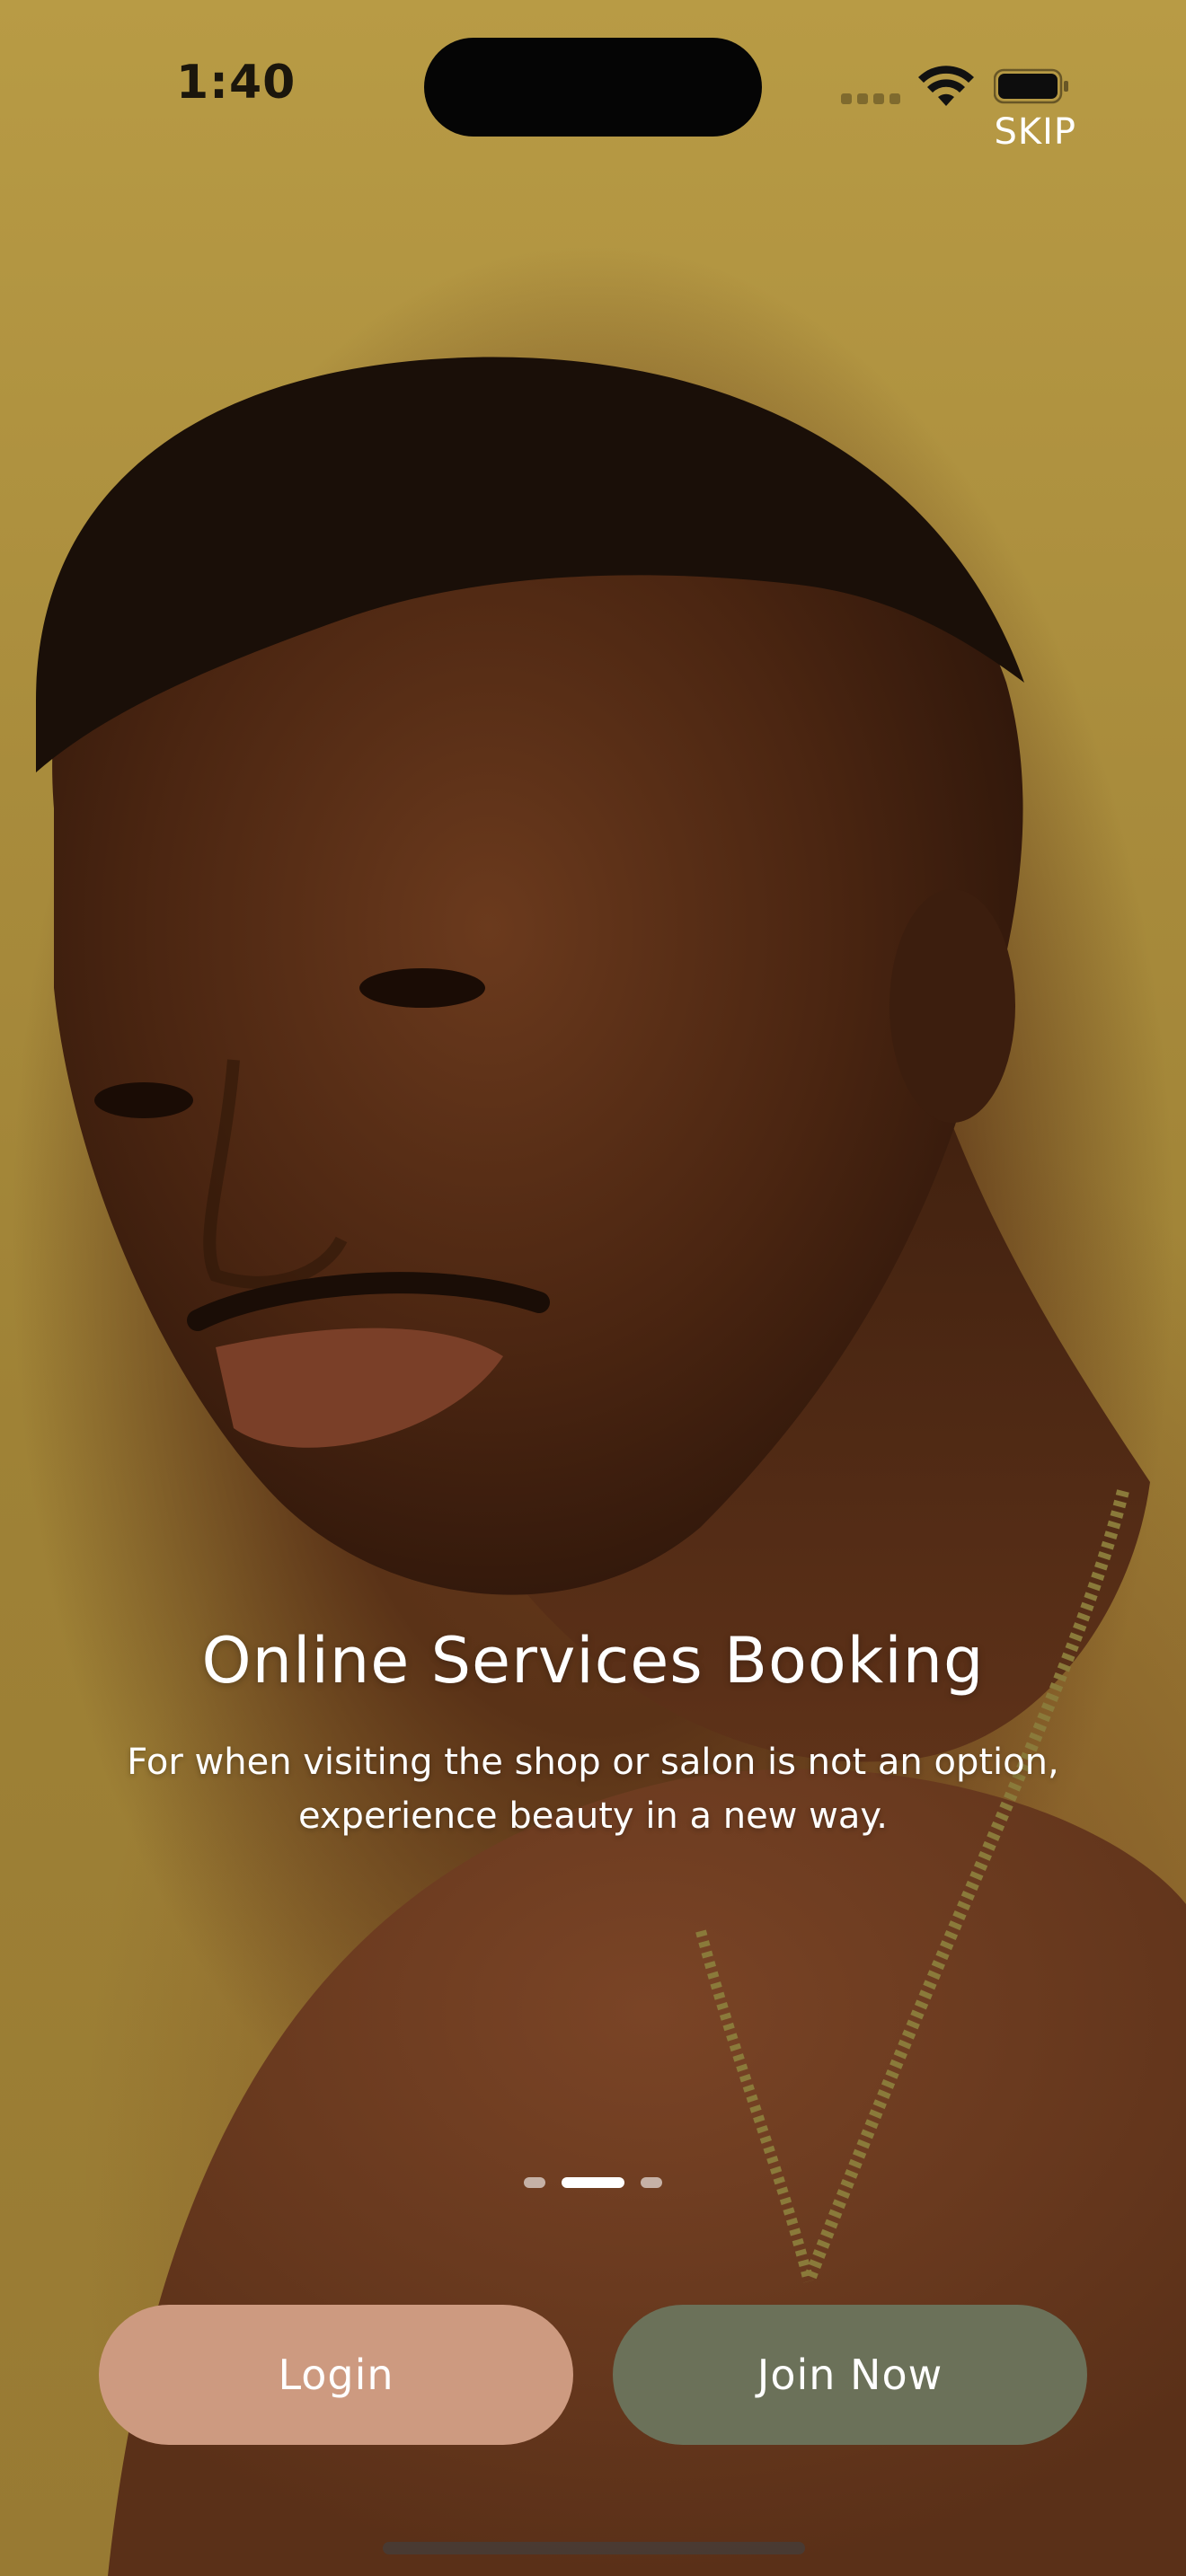 The image size is (1186, 2576). What do you see at coordinates (1035, 132) in the screenshot?
I see `skip-button: SKIP` at bounding box center [1035, 132].